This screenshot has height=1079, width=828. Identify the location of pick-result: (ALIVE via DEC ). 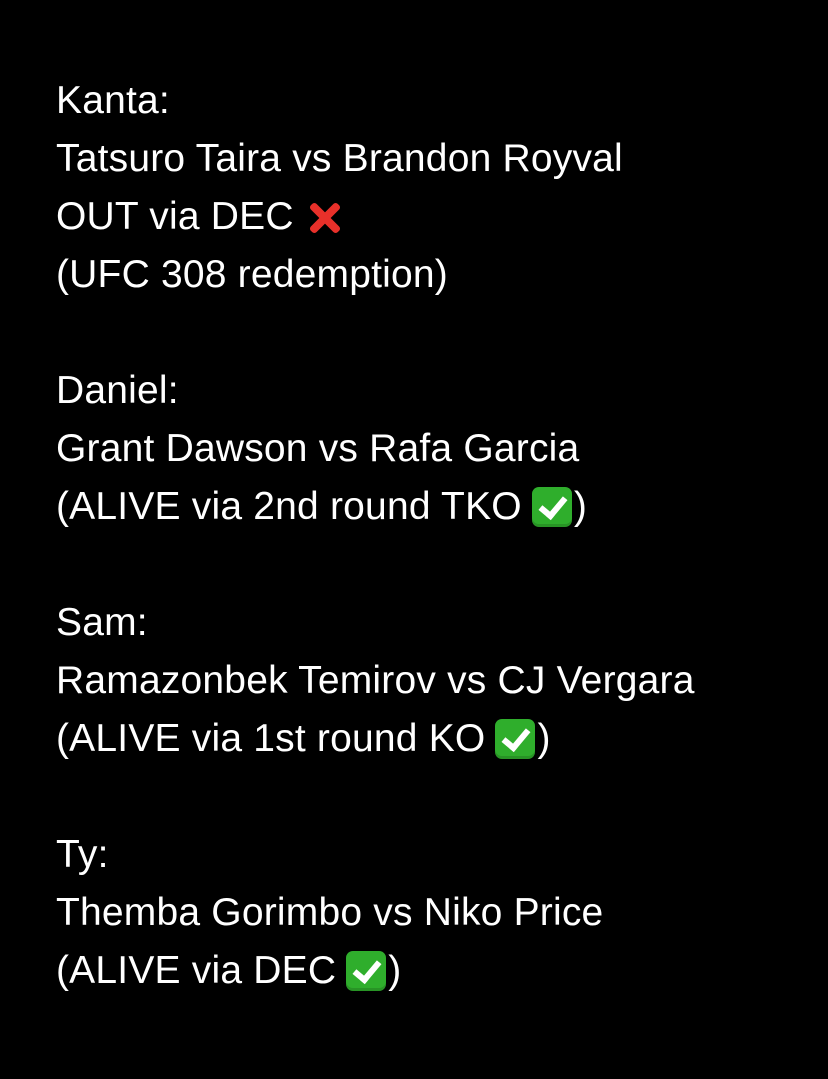
(436, 971).